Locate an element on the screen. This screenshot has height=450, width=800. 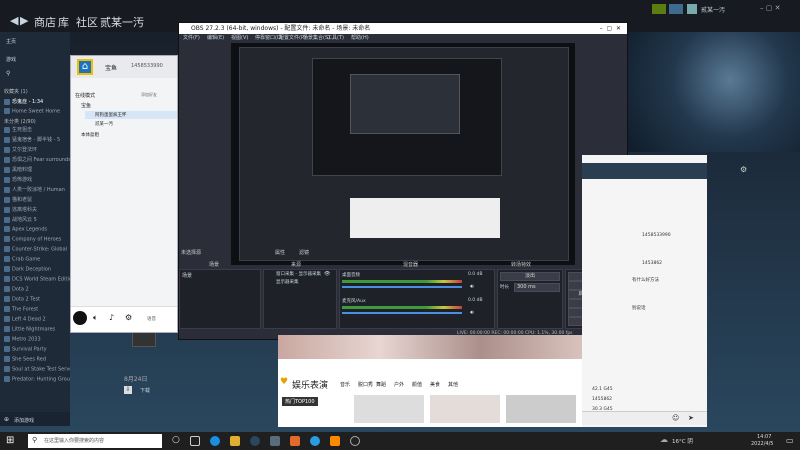
windows-start-icon: ⊞ is located at coordinates (10, 440).